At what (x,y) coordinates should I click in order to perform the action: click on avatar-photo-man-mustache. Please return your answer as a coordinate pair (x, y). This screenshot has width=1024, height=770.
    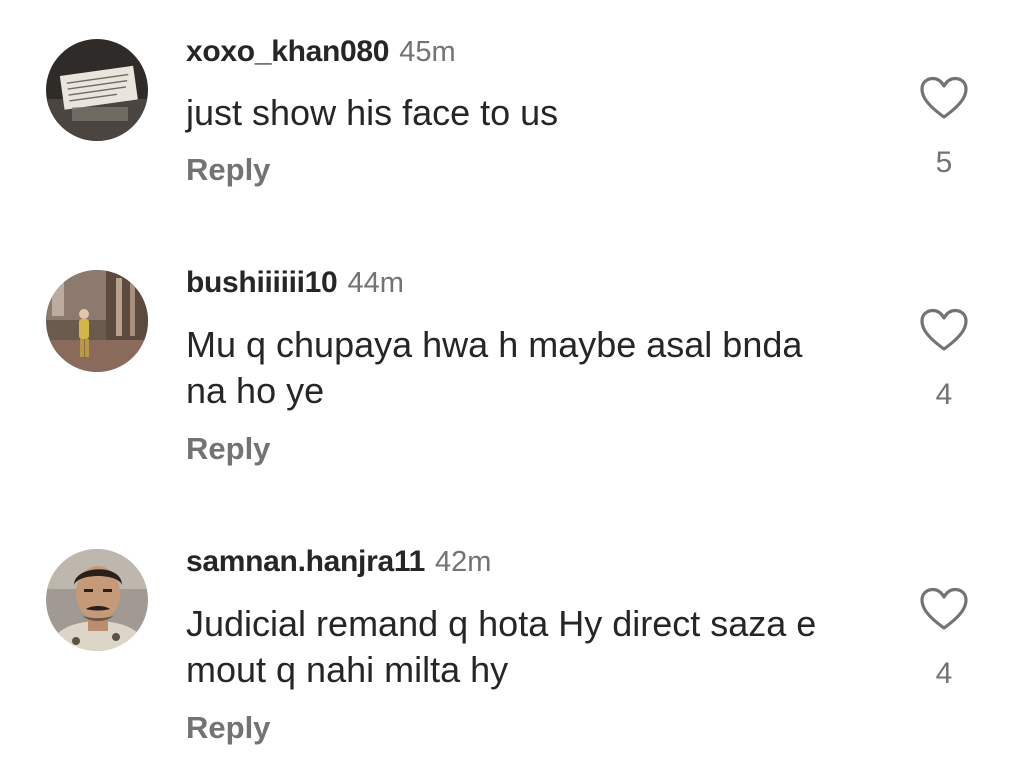
    Looking at the image, I should click on (97, 600).